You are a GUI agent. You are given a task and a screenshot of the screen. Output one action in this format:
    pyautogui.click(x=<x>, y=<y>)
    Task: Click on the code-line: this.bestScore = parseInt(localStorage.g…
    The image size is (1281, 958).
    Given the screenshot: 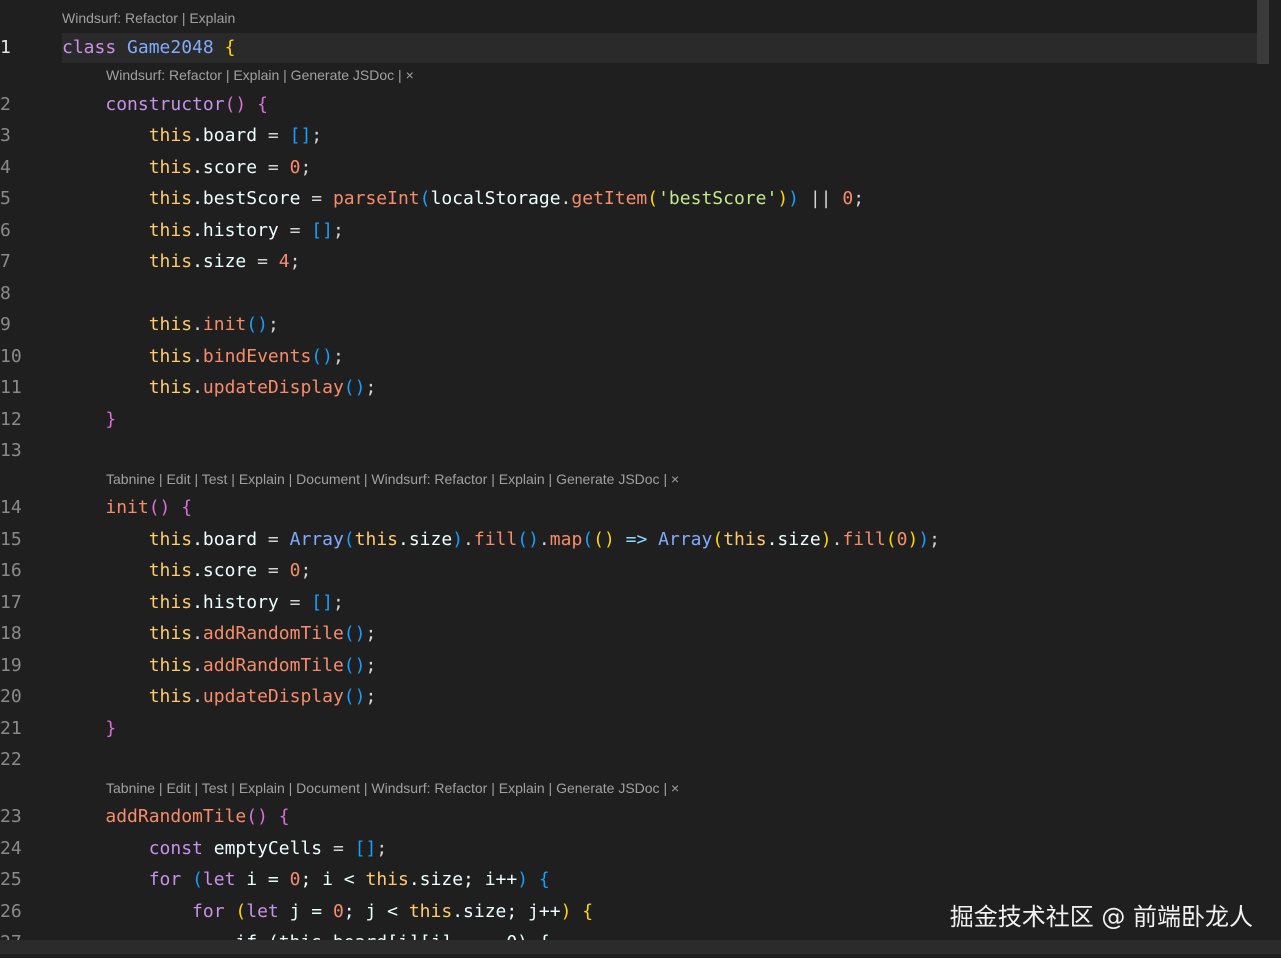 What is the action you would take?
    pyautogui.click(x=463, y=199)
    